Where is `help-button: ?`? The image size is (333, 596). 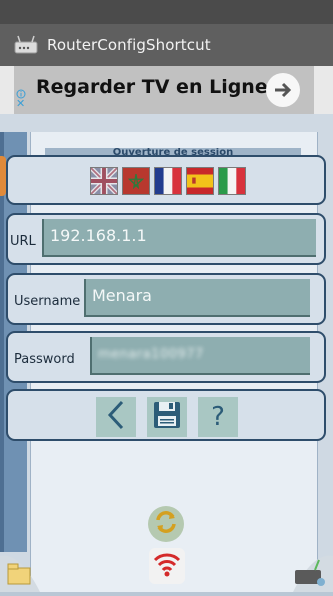 help-button: ? is located at coordinates (218, 417).